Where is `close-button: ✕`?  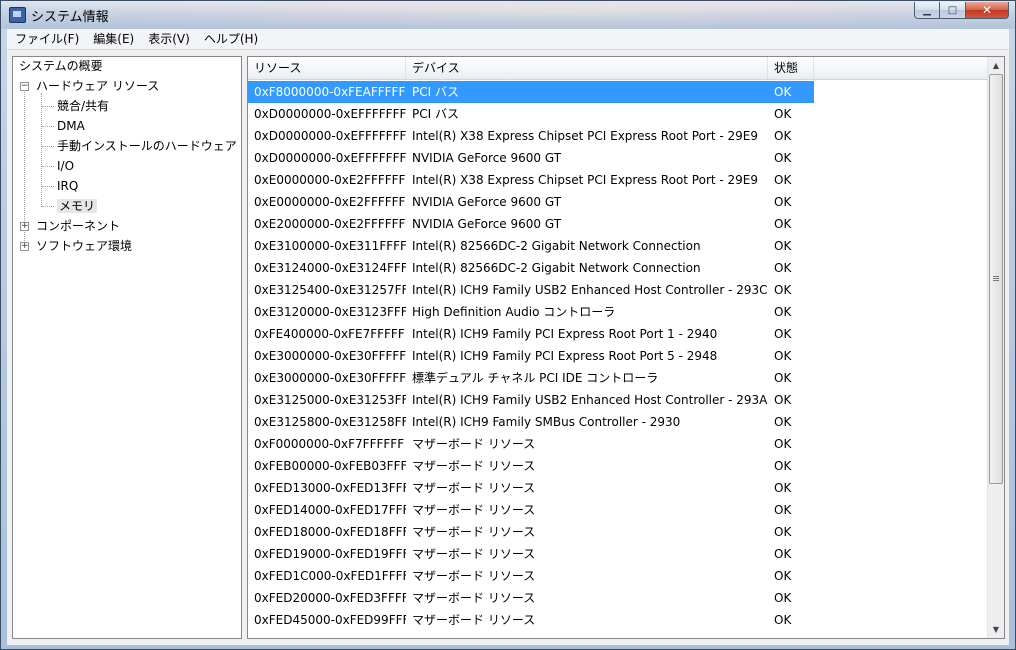 close-button: ✕ is located at coordinates (987, 10).